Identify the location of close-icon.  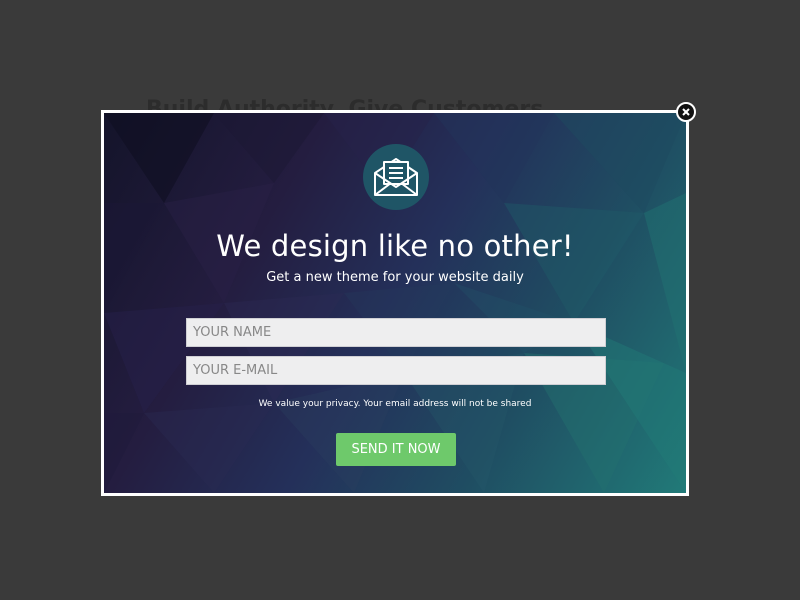
(686, 112).